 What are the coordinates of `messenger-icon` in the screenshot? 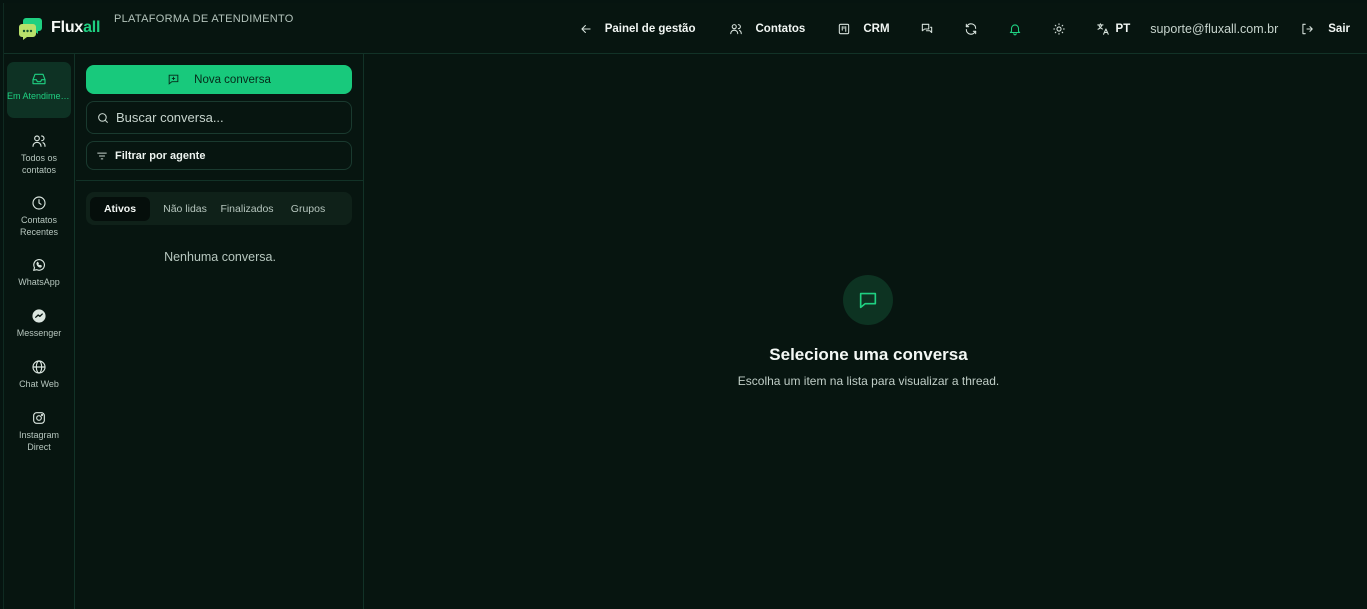 It's located at (39, 316).